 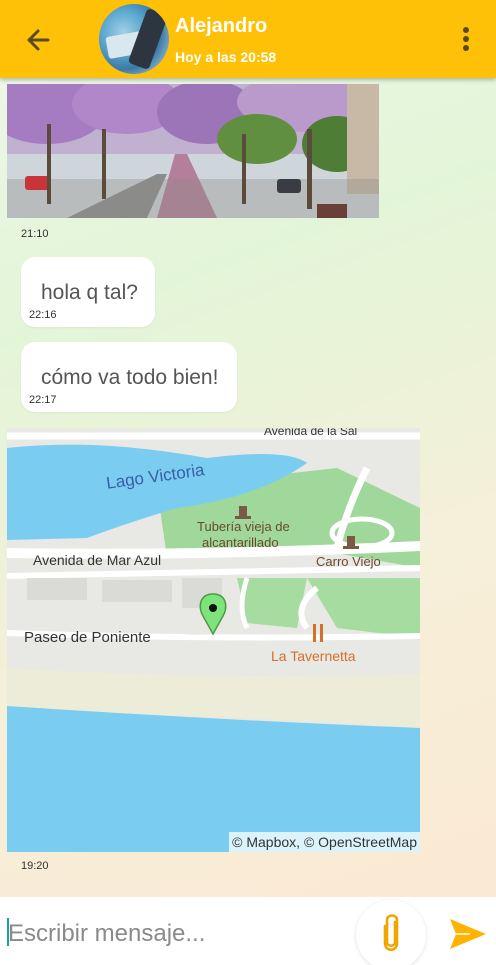 I want to click on map-label: Avenida de la Sal, so click(x=311, y=433).